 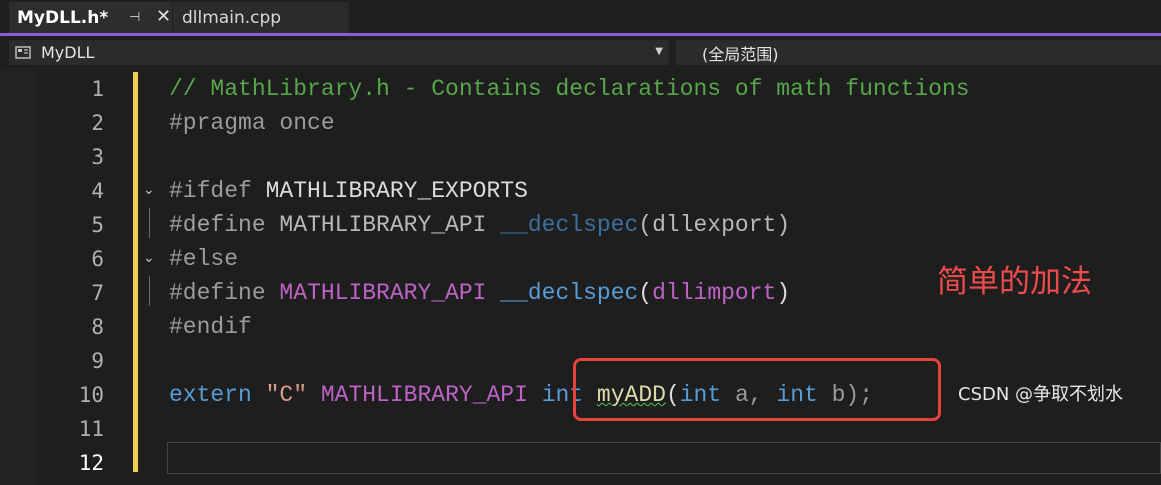 What do you see at coordinates (210, 395) in the screenshot?
I see `keyword: extern` at bounding box center [210, 395].